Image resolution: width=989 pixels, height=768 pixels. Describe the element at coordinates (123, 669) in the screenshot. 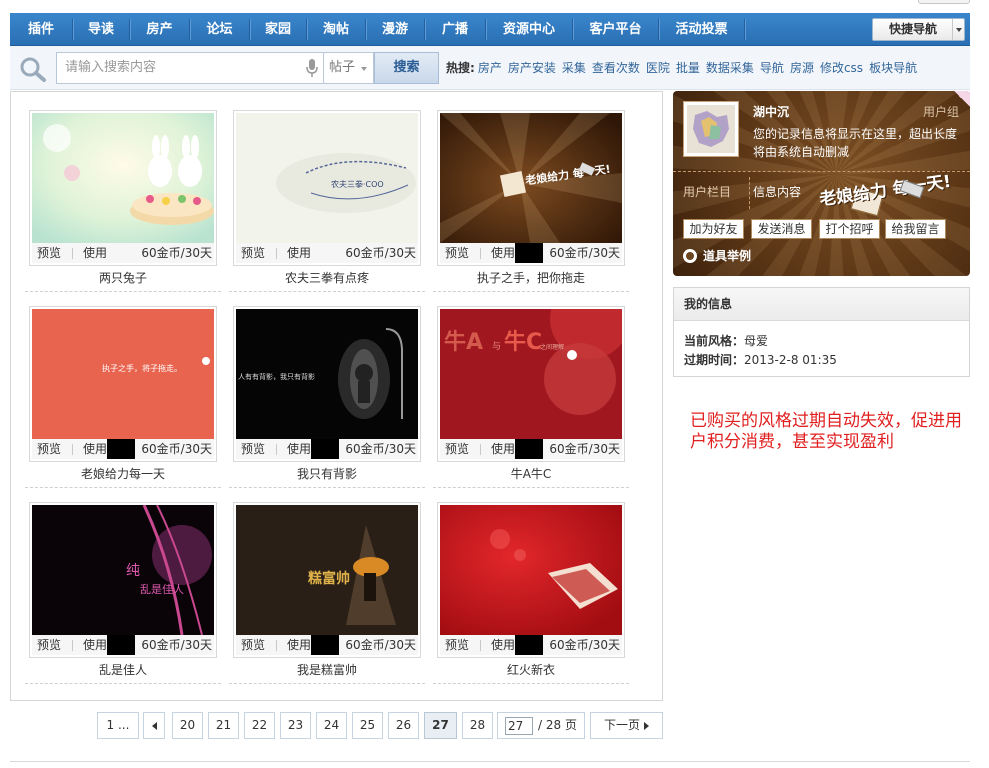

I see `style-card-title: 乱是佳人` at that location.